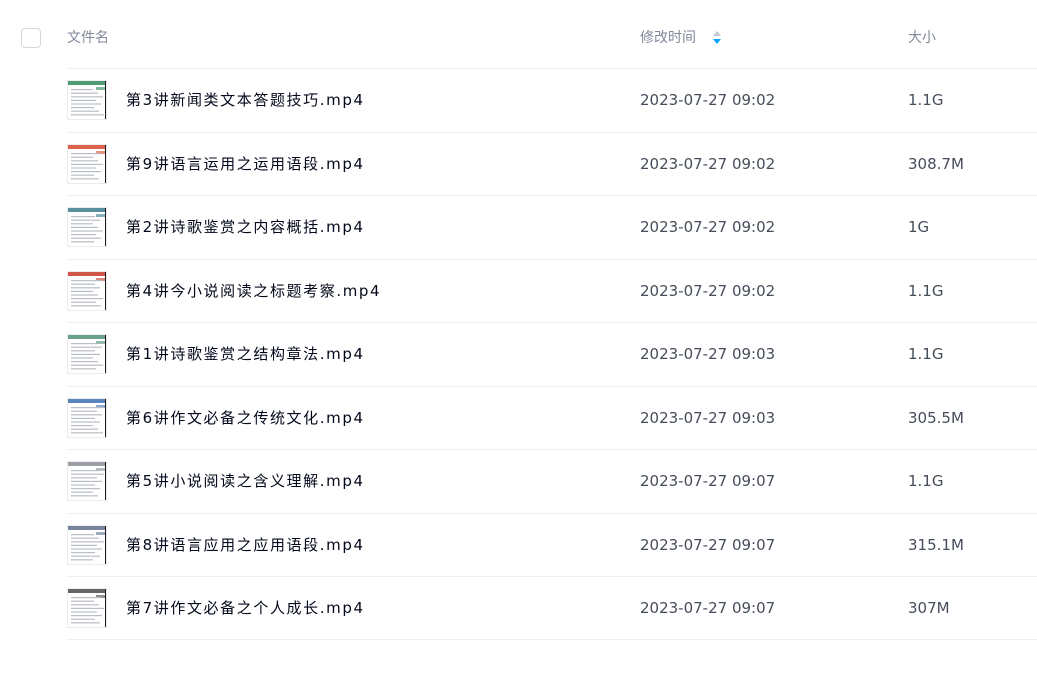 The width and height of the screenshot is (1037, 680). What do you see at coordinates (936, 417) in the screenshot?
I see `file-size: 305.5M` at bounding box center [936, 417].